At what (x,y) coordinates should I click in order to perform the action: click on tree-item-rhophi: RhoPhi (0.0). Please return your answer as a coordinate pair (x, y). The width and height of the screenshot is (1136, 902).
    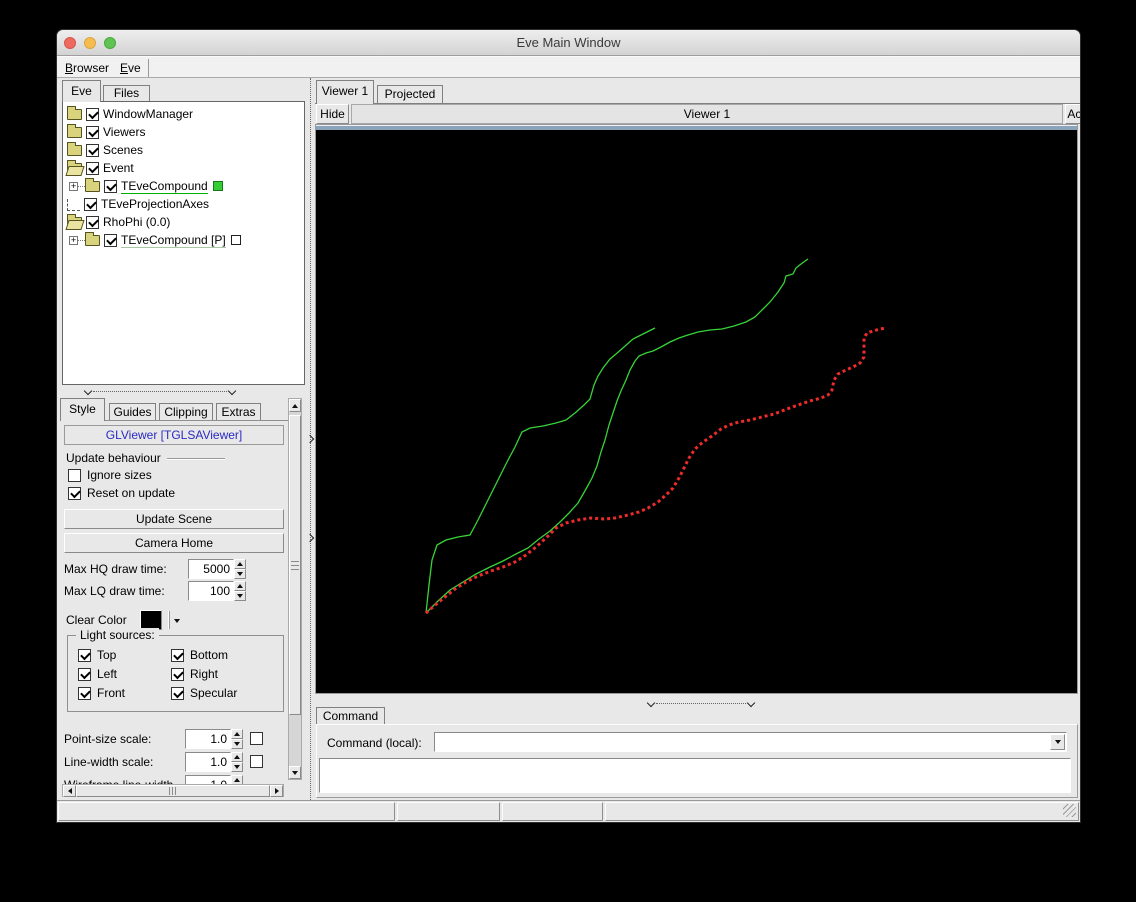
    Looking at the image, I should click on (183, 222).